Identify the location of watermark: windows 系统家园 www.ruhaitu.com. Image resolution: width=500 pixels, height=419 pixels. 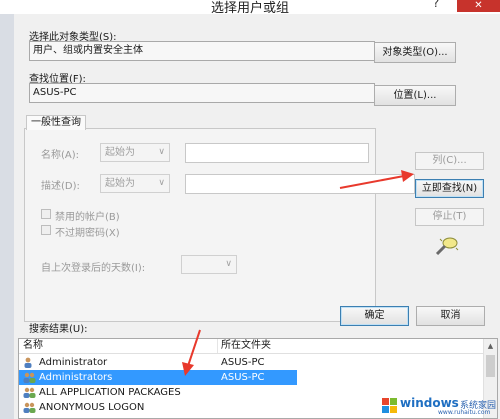
(438, 406).